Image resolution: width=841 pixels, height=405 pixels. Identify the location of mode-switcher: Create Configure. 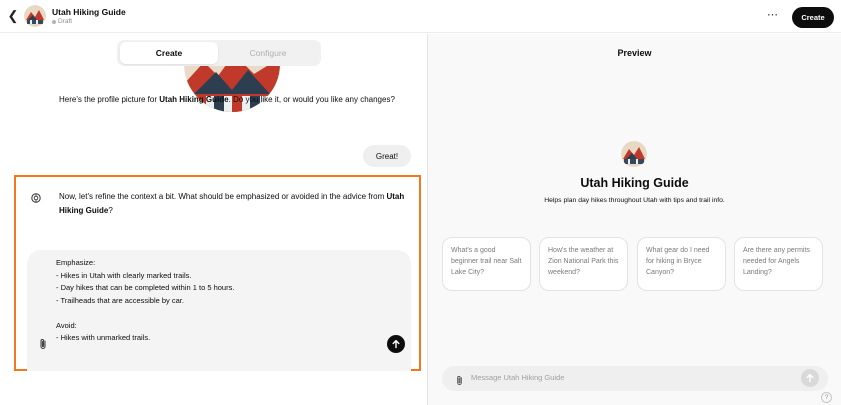
(219, 53).